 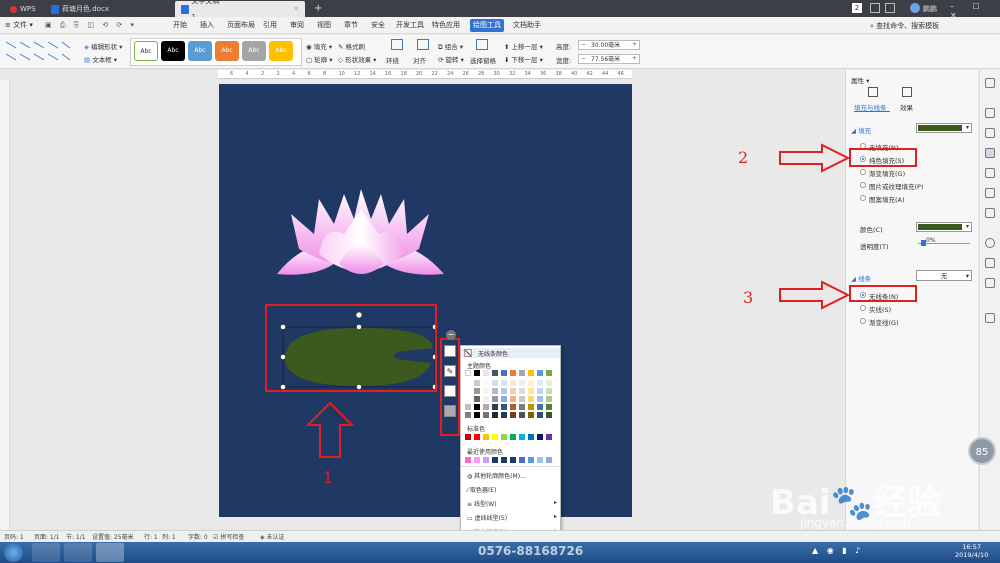 What do you see at coordinates (990, 283) in the screenshot?
I see `export-icon` at bounding box center [990, 283].